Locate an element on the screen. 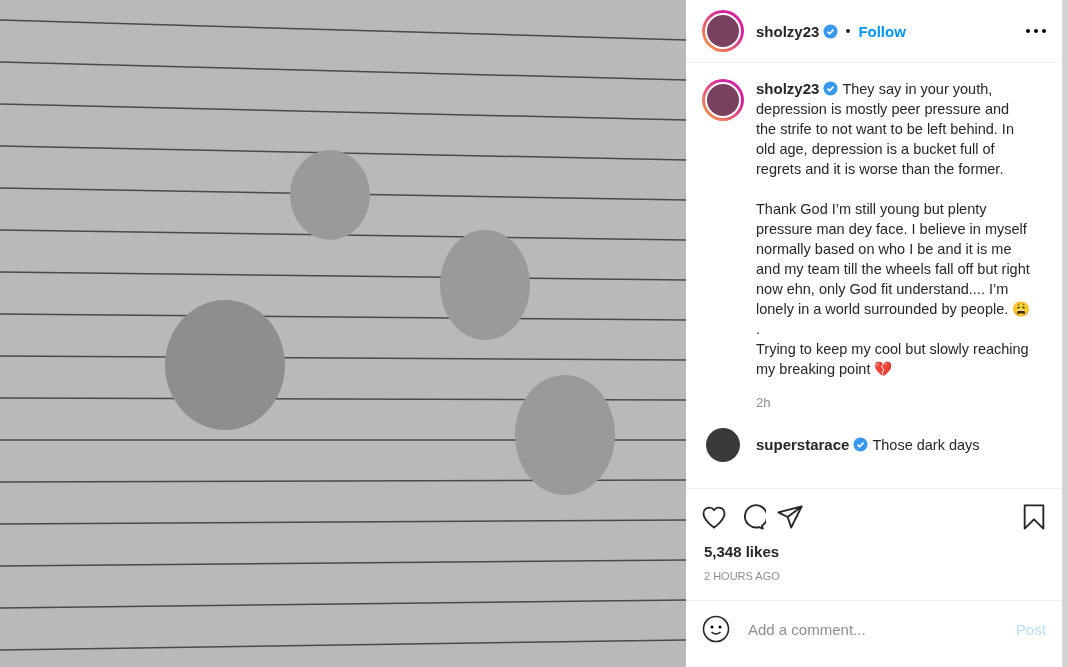 The width and height of the screenshot is (1068, 667). post-date: 2 HOURS AGO is located at coordinates (742, 575).